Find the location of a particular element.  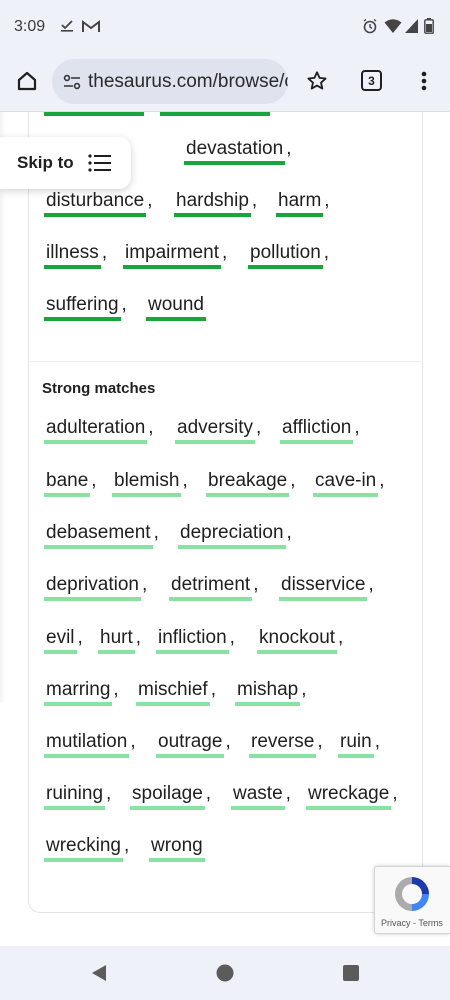

address-bar: thesaurus.com/browse/c is located at coordinates (170, 81).